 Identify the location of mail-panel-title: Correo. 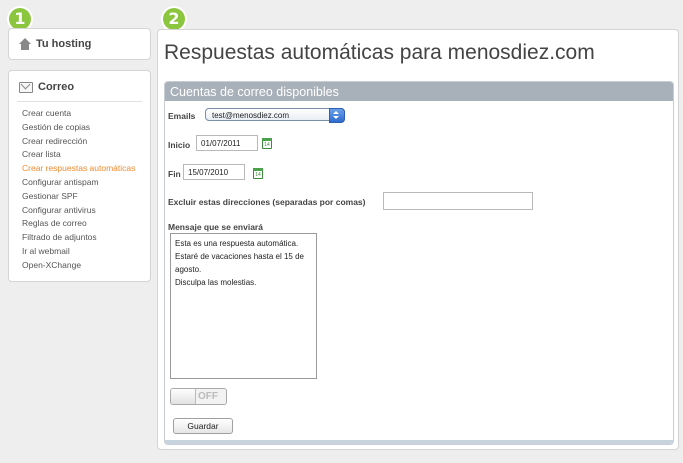
(56, 87).